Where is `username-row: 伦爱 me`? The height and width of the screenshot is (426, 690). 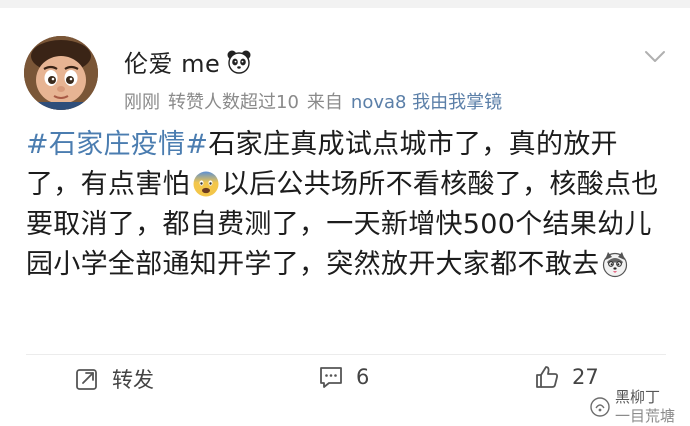
username-row: 伦爱 me is located at coordinates (188, 61).